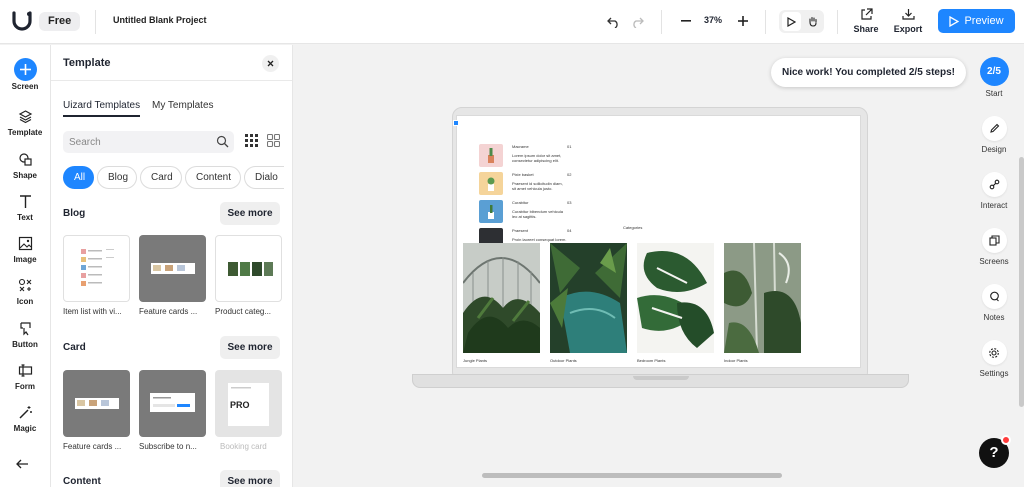 This screenshot has width=1024, height=487. I want to click on rail-label: Start, so click(994, 93).